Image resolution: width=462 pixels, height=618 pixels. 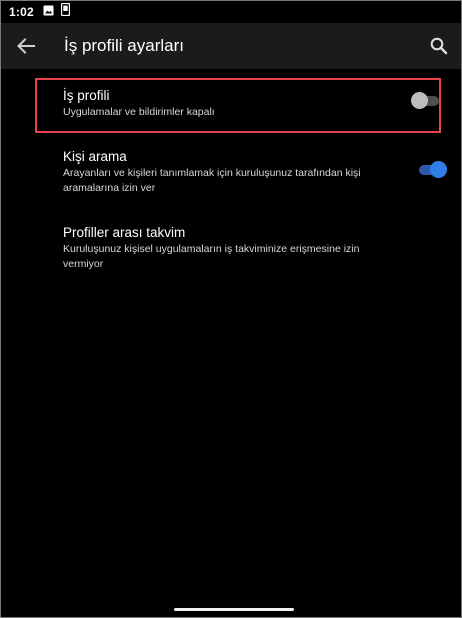 I want to click on arrow-left-icon, so click(x=26, y=46).